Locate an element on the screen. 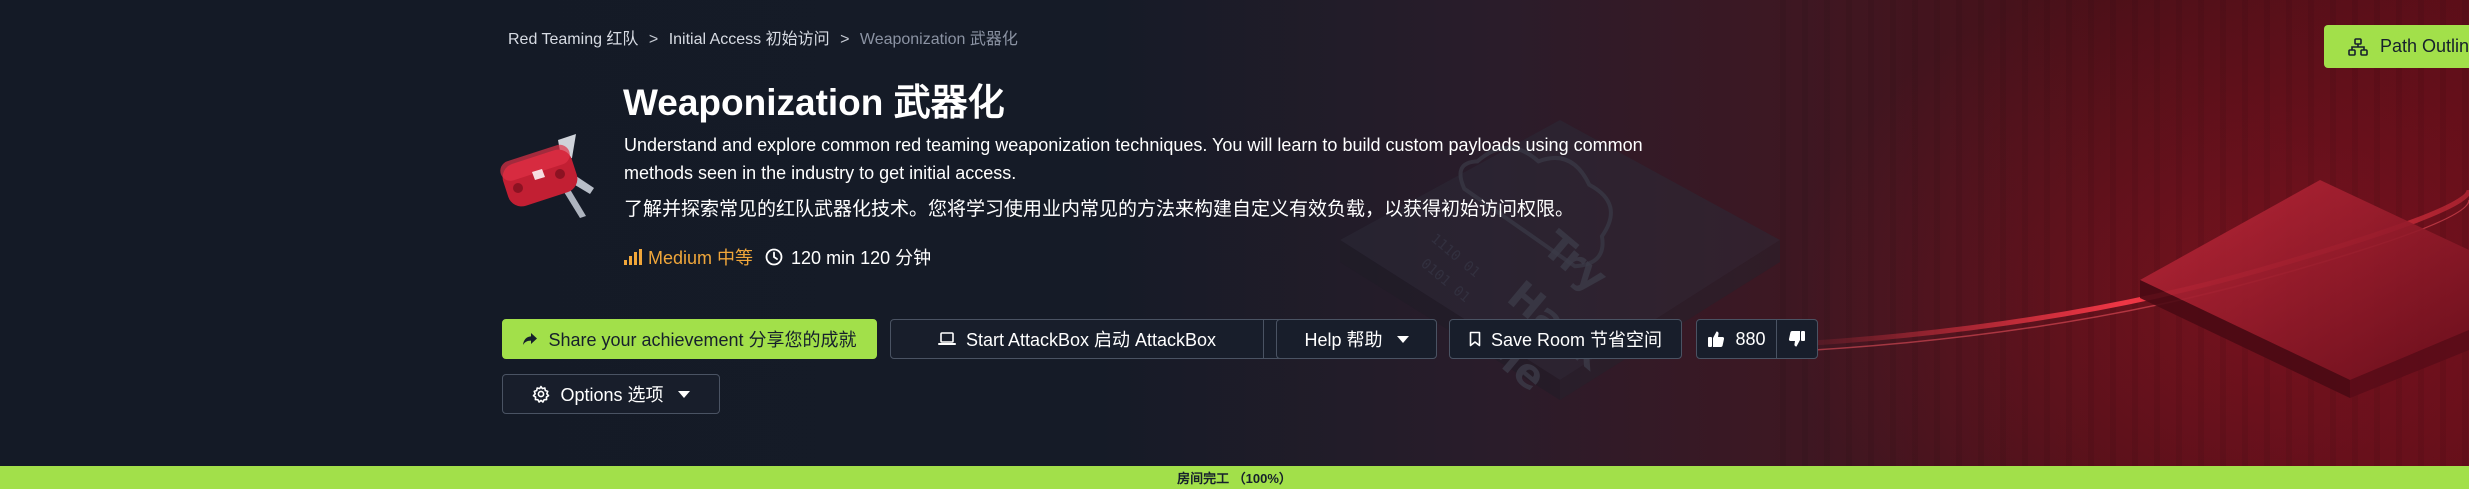 The width and height of the screenshot is (2469, 489). laptop-icon is located at coordinates (946, 338).